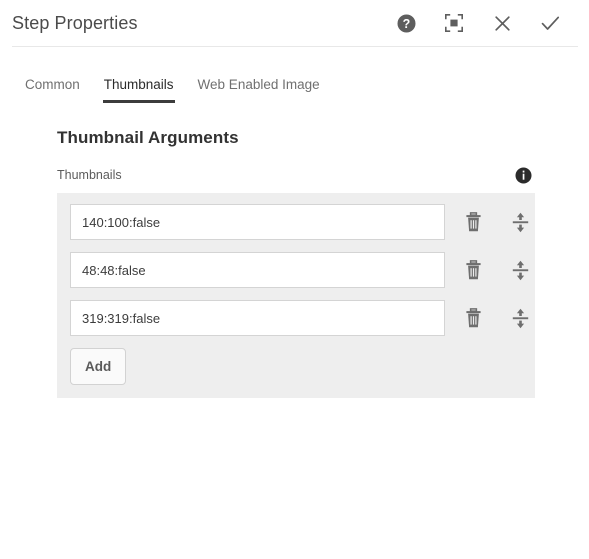 Image resolution: width=589 pixels, height=559 pixels. What do you see at coordinates (259, 90) in the screenshot?
I see `tab-web-enabled-image: Web Enabled Image` at bounding box center [259, 90].